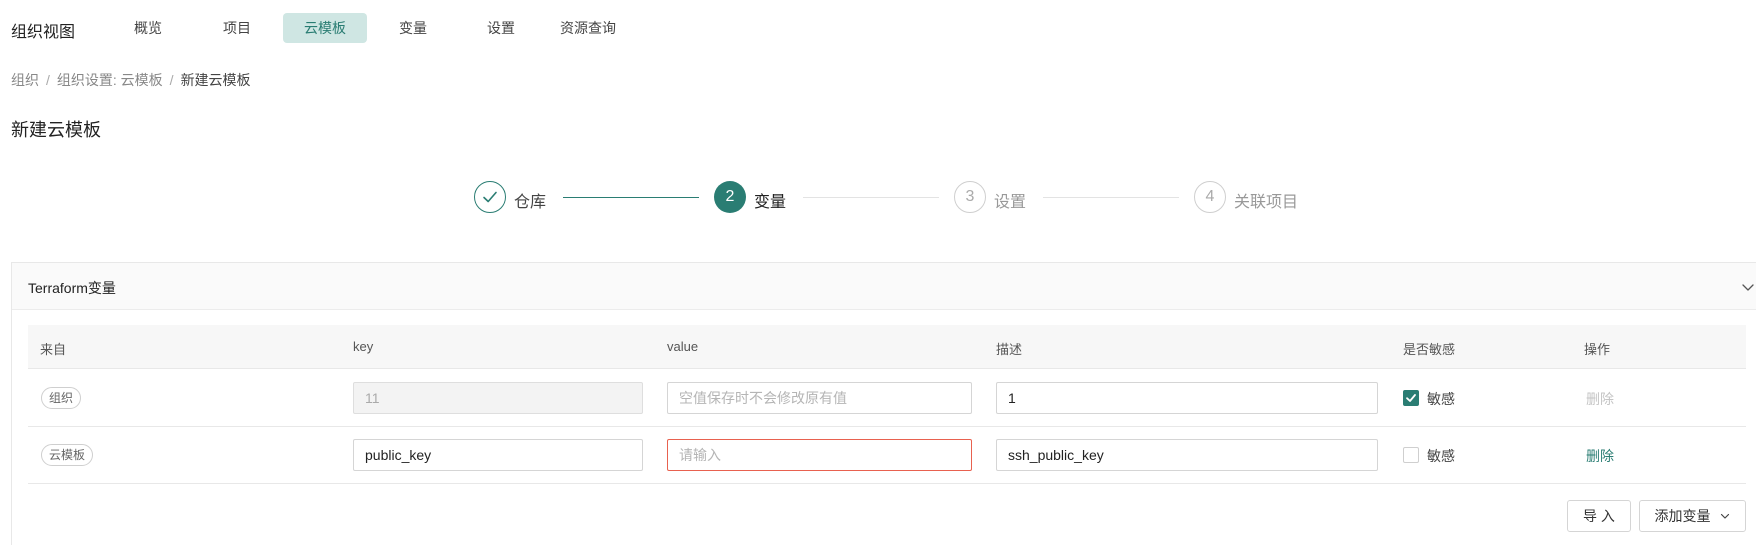 The width and height of the screenshot is (1756, 545). Describe the element at coordinates (530, 202) in the screenshot. I see `step-1-label: 仓库` at that location.